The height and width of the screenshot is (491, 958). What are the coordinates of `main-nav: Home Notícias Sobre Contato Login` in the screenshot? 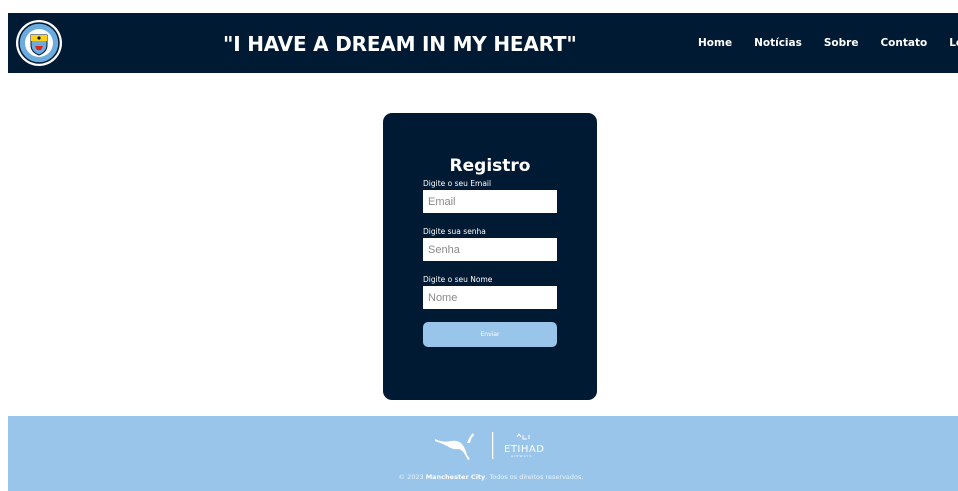 It's located at (828, 43).